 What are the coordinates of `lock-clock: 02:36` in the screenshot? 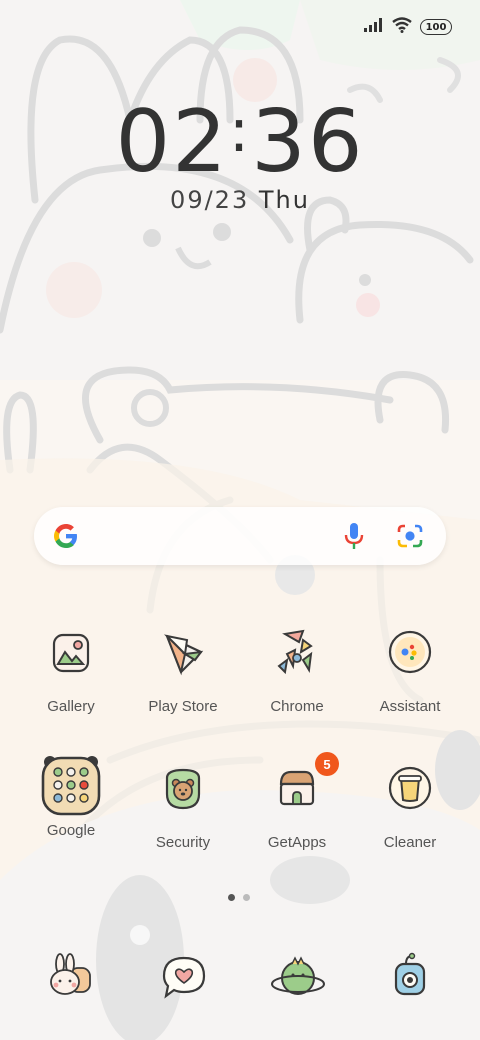 It's located at (240, 142).